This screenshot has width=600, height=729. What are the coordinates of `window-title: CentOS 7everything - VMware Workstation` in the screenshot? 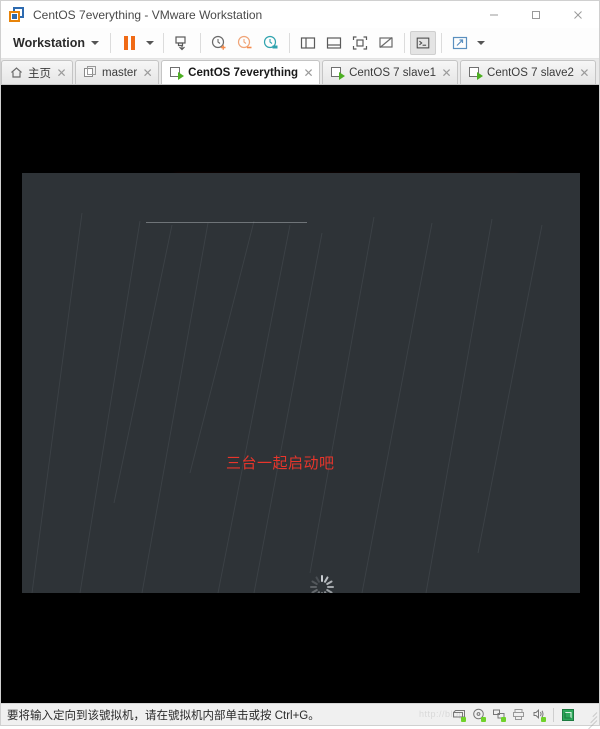 It's located at (148, 14).